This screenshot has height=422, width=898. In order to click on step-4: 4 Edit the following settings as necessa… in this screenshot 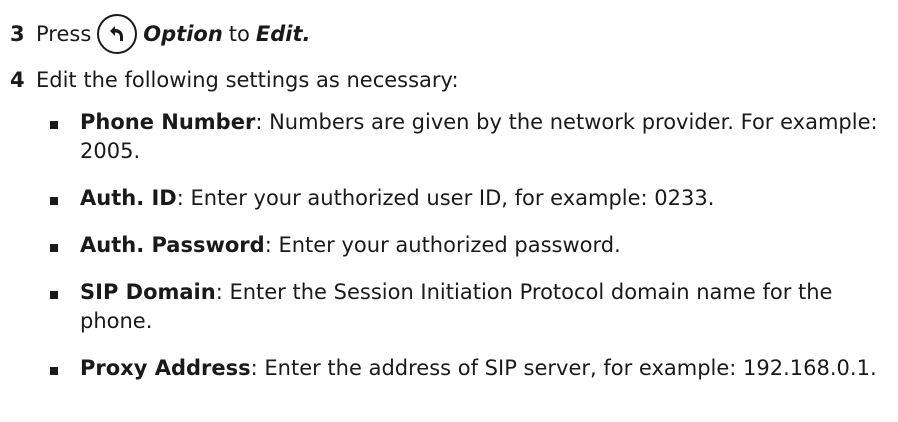, I will do `click(234, 80)`.